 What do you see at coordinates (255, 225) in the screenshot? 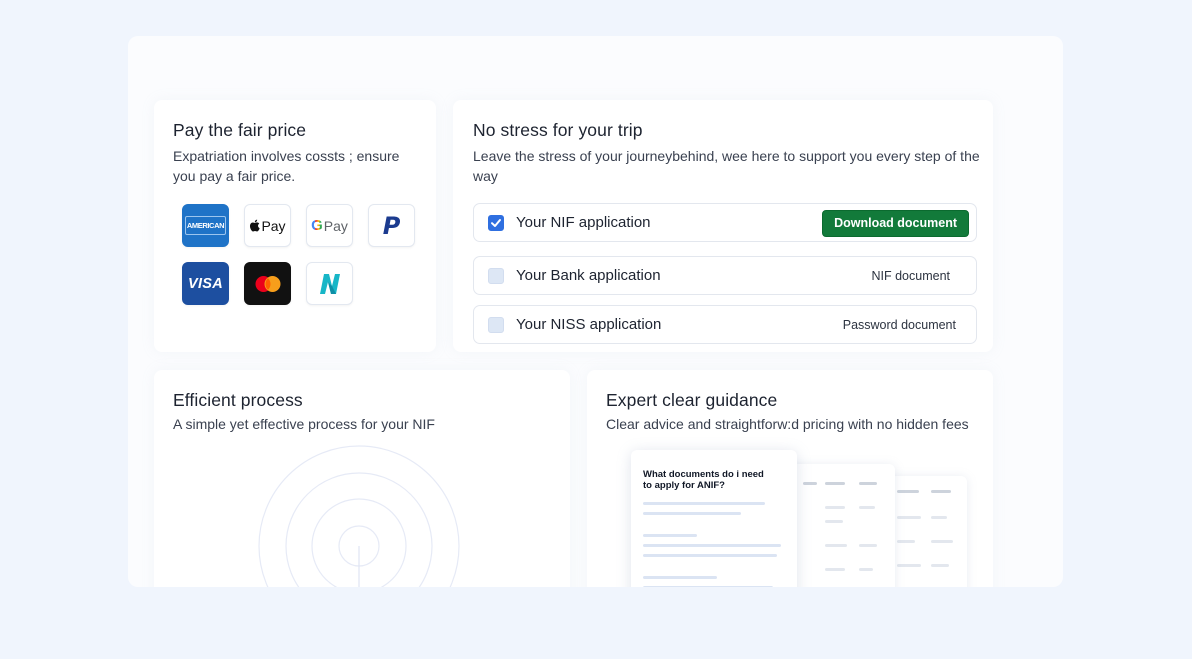
I see `apple-logo-icon` at bounding box center [255, 225].